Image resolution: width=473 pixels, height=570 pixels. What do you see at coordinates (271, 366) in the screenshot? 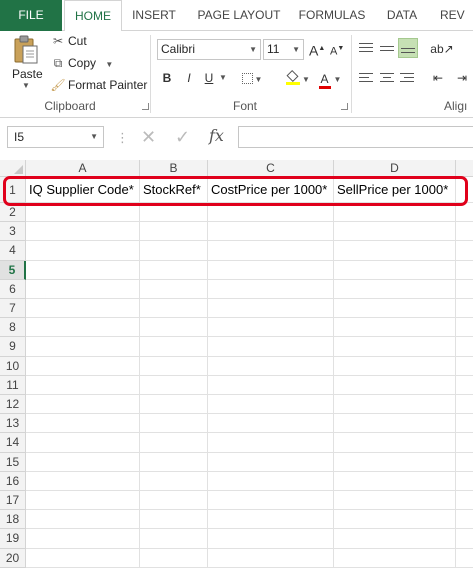
I see `cell-c10` at bounding box center [271, 366].